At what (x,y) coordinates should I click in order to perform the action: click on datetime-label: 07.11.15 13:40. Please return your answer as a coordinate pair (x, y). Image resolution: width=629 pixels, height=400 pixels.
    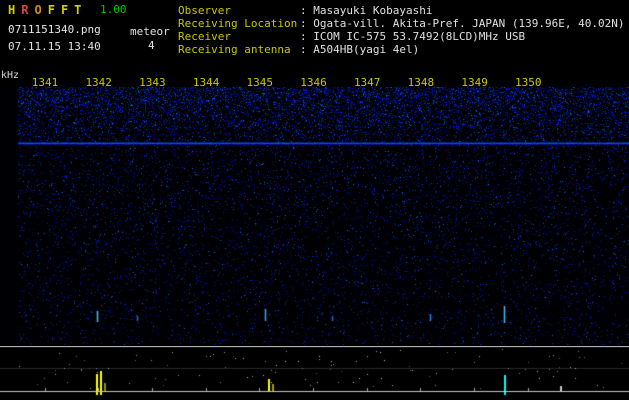
    Looking at the image, I should click on (54, 46).